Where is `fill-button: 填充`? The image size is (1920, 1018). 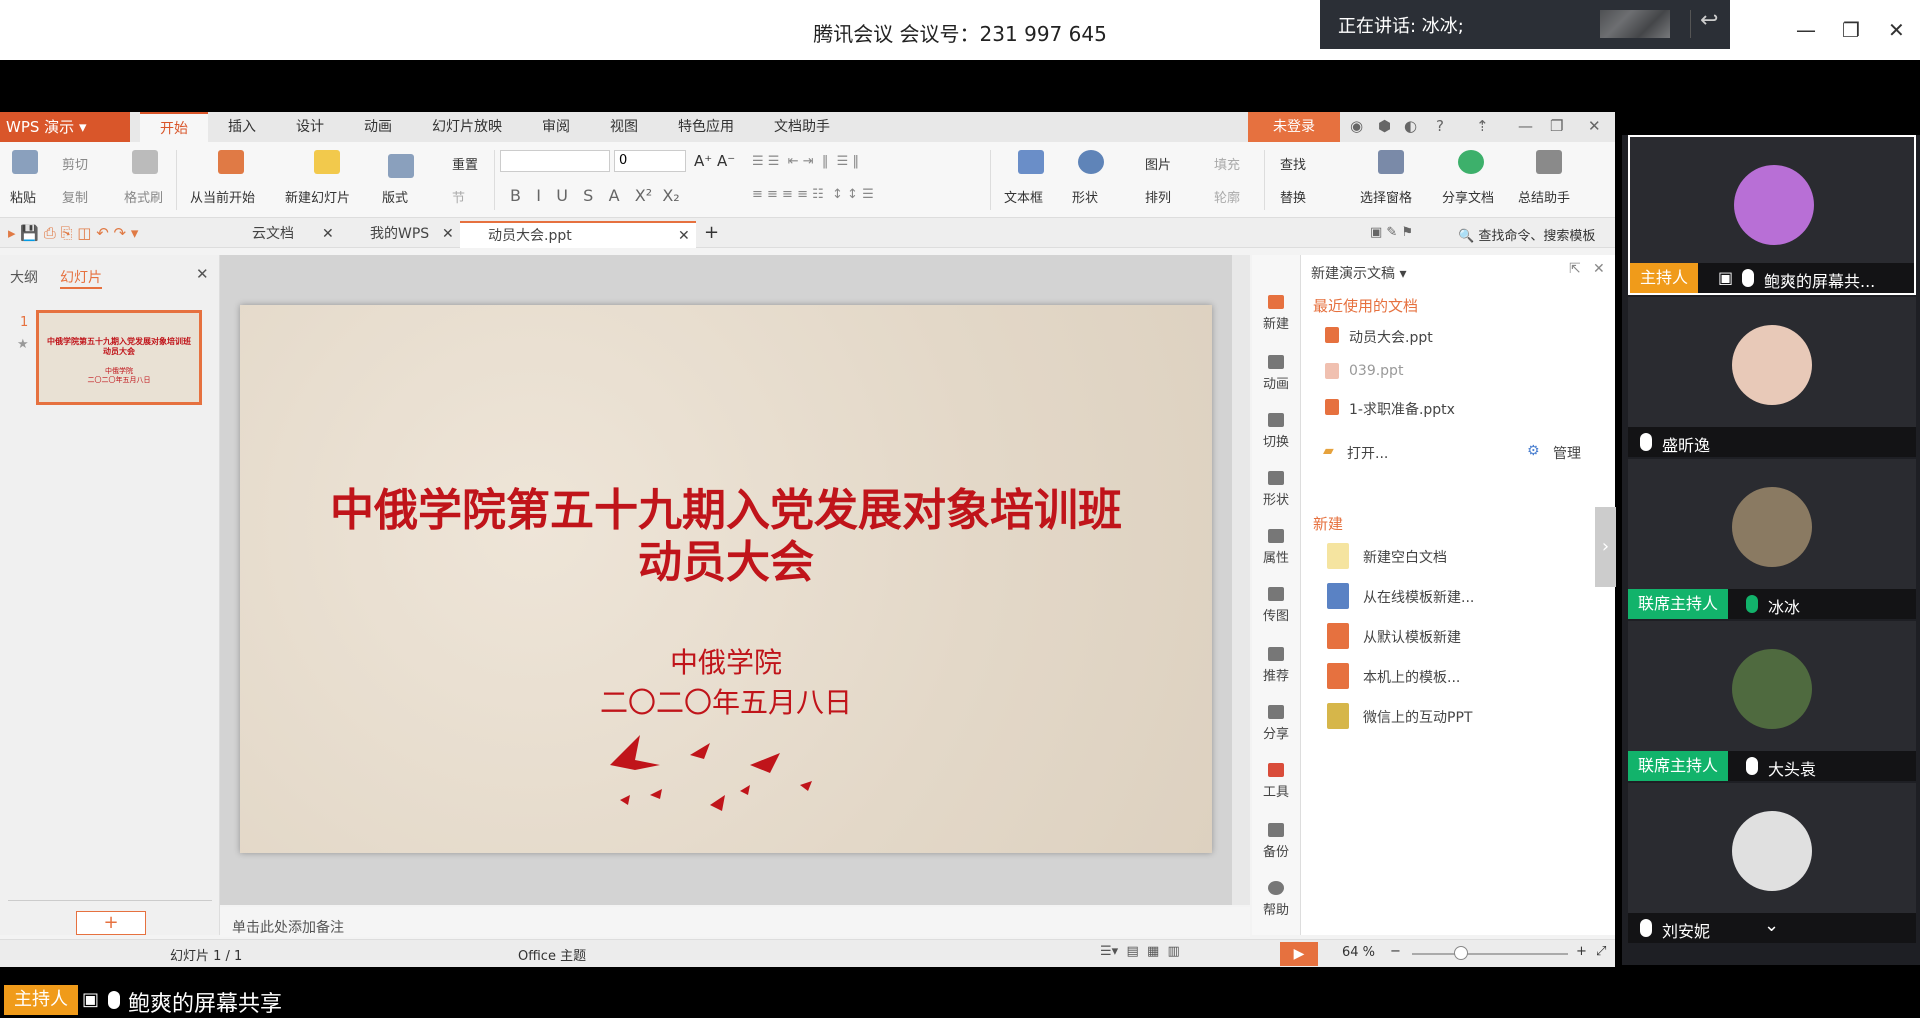
fill-button: 填充 is located at coordinates (1227, 163).